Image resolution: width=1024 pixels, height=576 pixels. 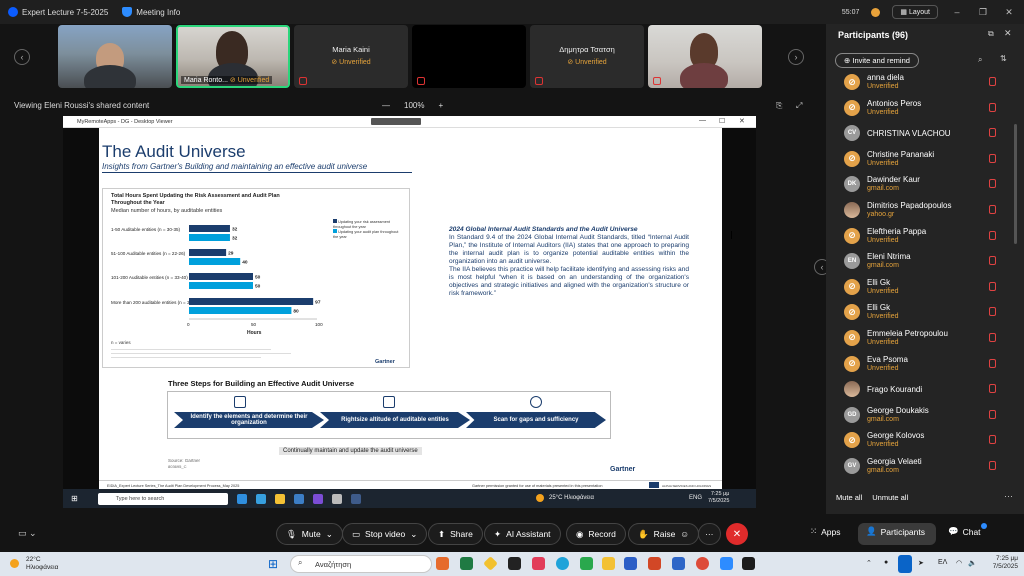 I want to click on remote-explorer-icon, so click(x=279, y=498).